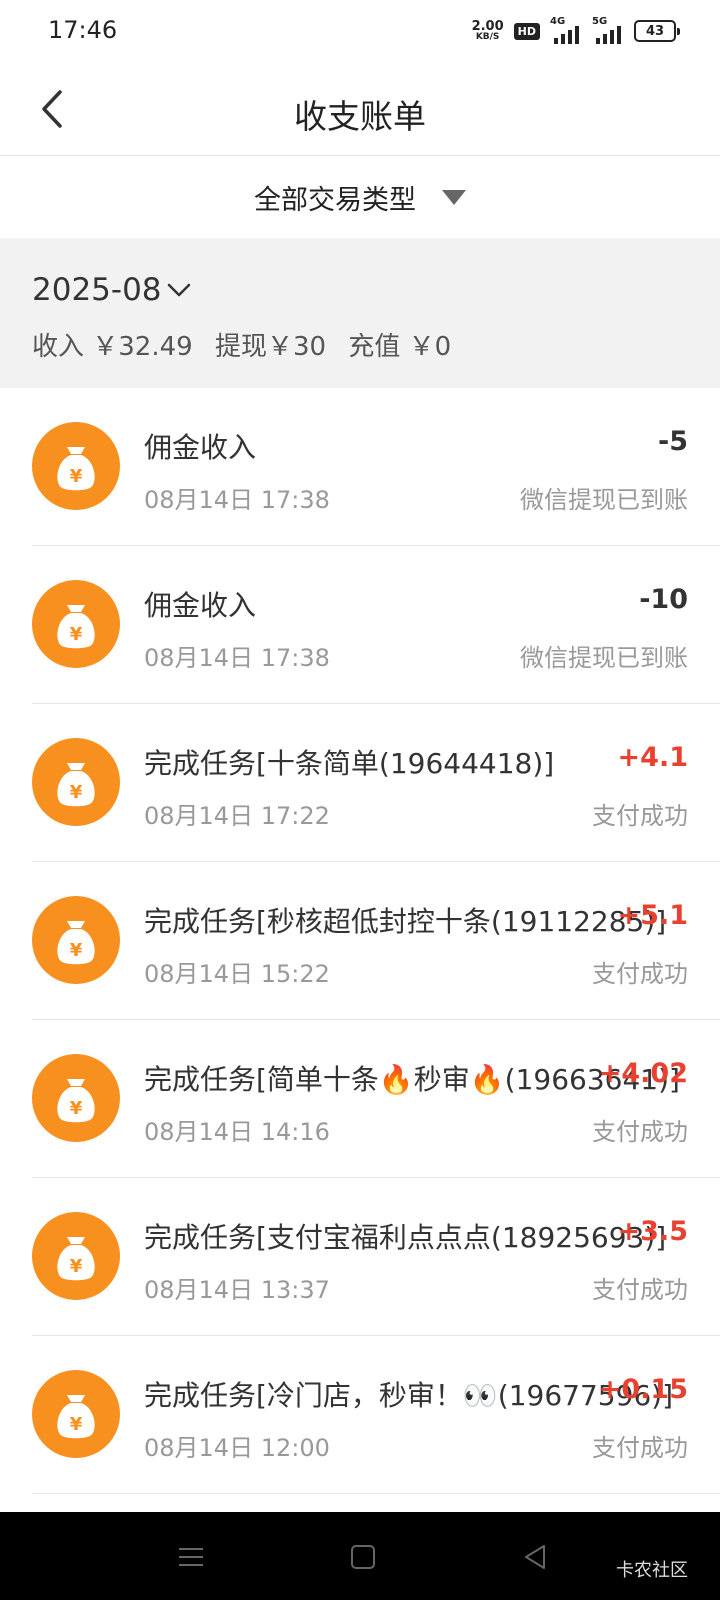  I want to click on battery-icon: 43, so click(657, 31).